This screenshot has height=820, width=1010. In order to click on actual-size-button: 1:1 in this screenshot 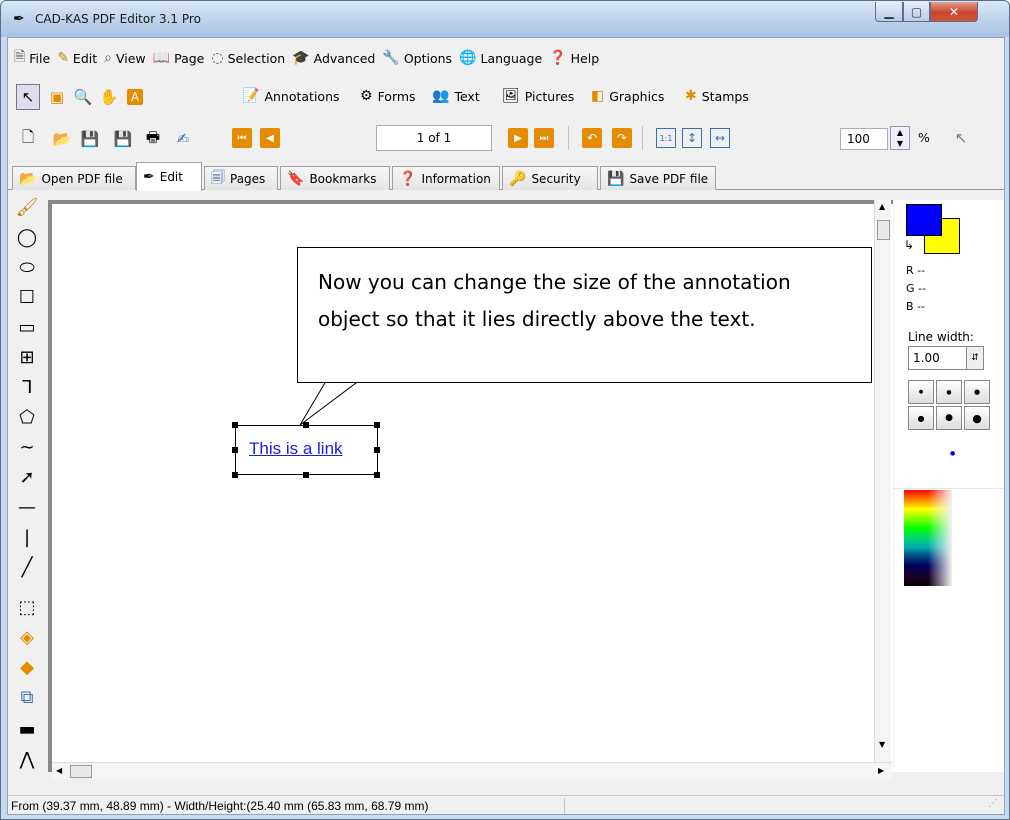, I will do `click(666, 138)`.